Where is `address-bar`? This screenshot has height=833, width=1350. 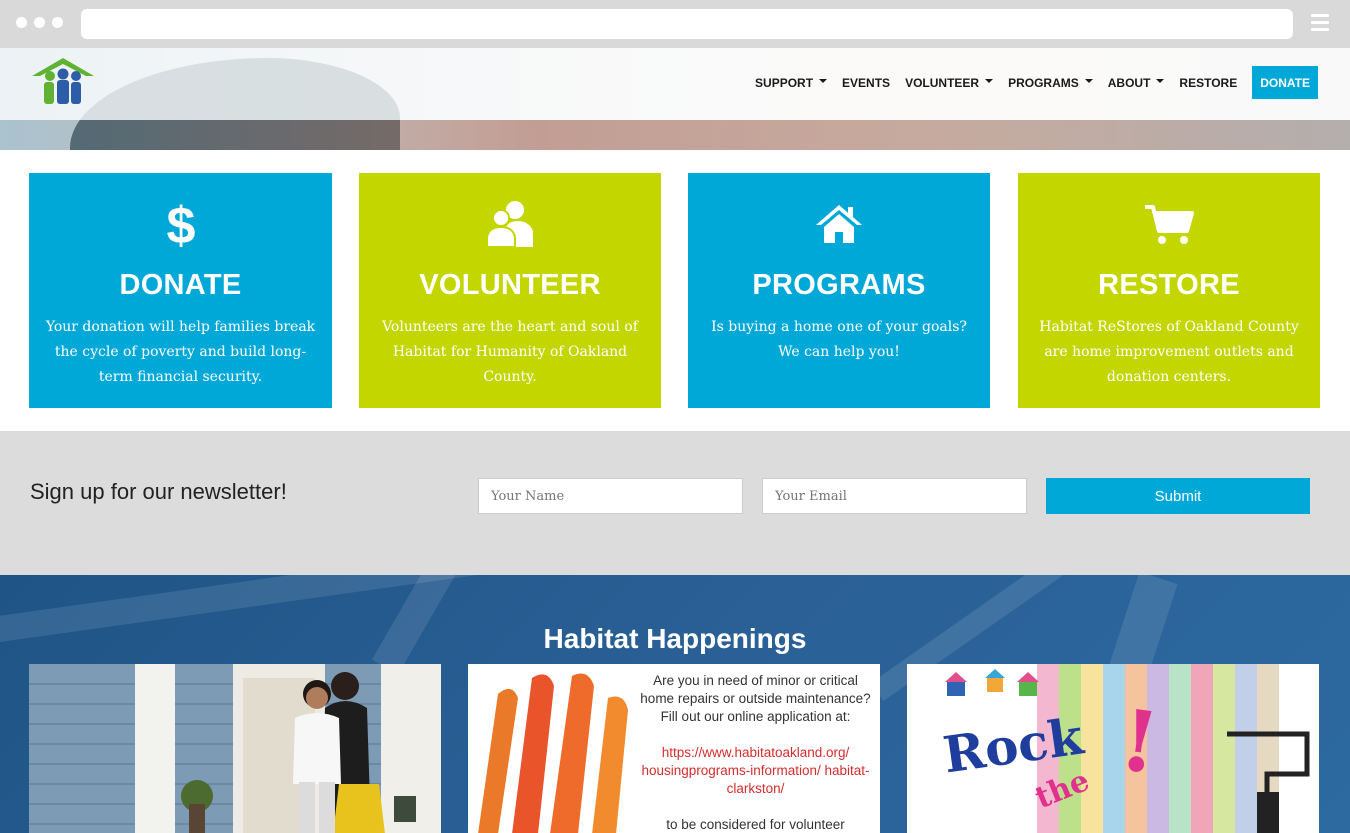 address-bar is located at coordinates (687, 24).